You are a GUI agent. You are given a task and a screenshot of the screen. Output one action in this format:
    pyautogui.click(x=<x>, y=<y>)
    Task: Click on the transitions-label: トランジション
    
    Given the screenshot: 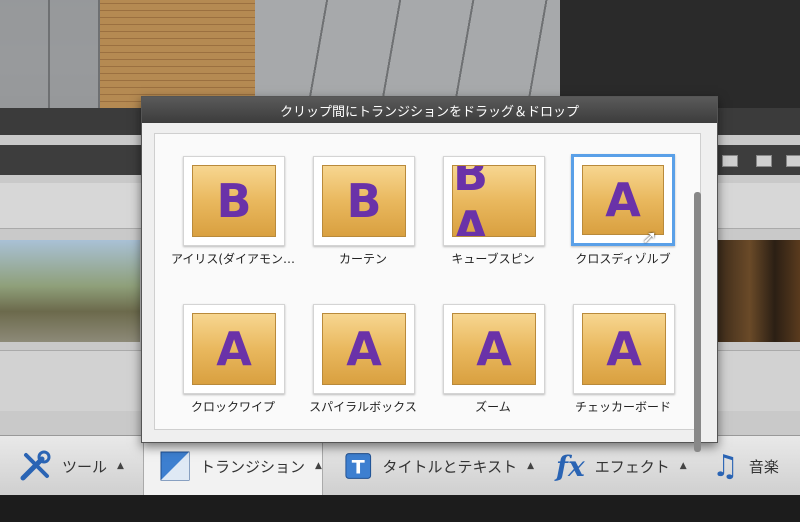 What is the action you would take?
    pyautogui.click(x=253, y=466)
    